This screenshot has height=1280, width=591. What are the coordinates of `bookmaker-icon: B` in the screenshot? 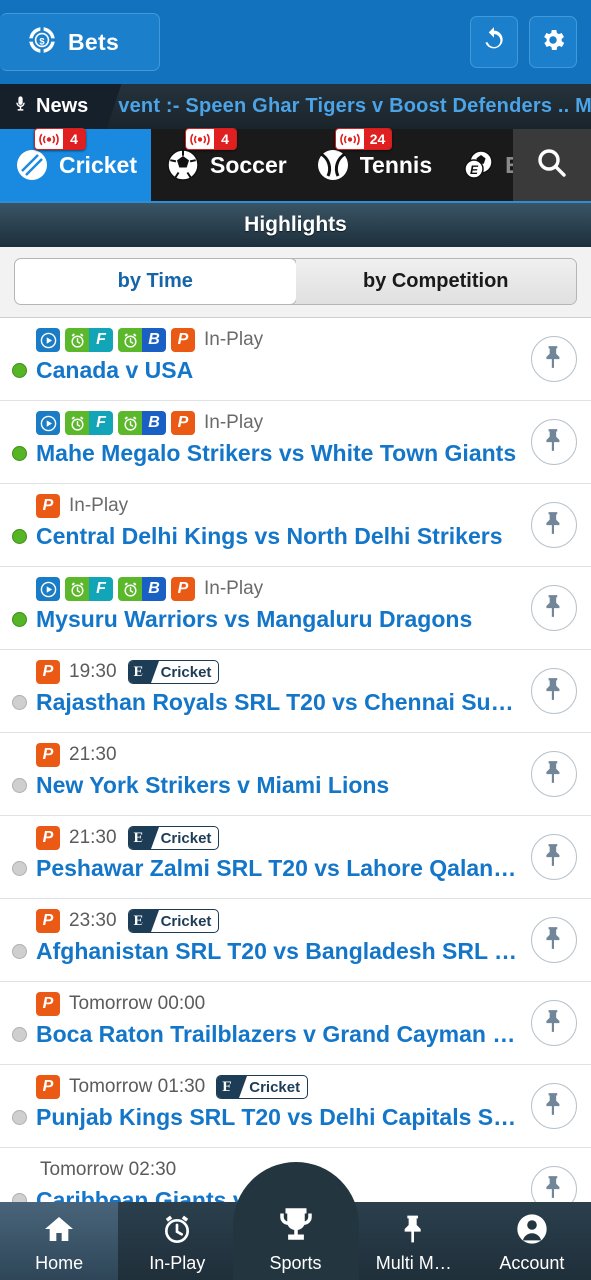 It's located at (154, 423).